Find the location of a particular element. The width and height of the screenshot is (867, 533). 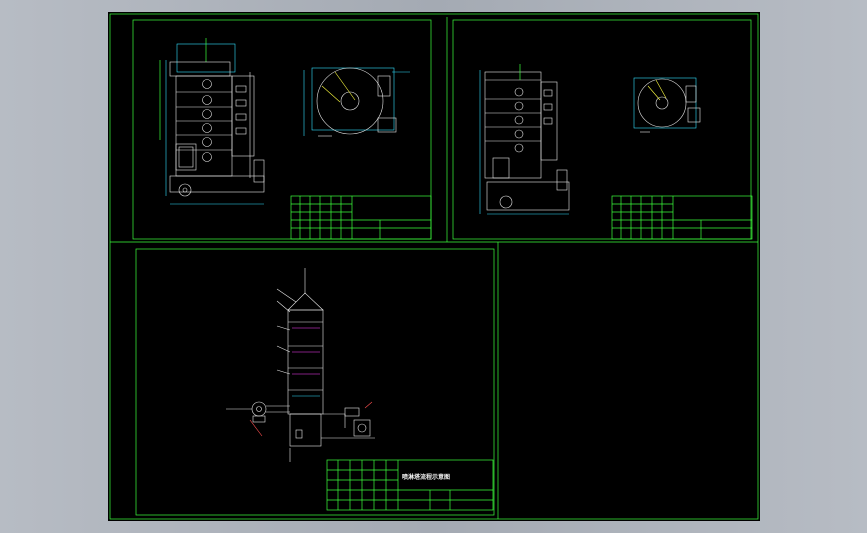

sheet-1-border is located at coordinates (282, 129).